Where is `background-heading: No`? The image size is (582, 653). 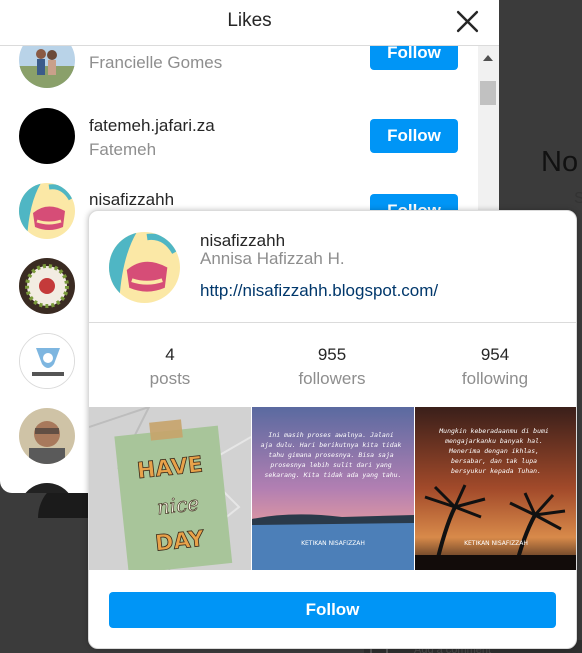
background-heading: No is located at coordinates (560, 162).